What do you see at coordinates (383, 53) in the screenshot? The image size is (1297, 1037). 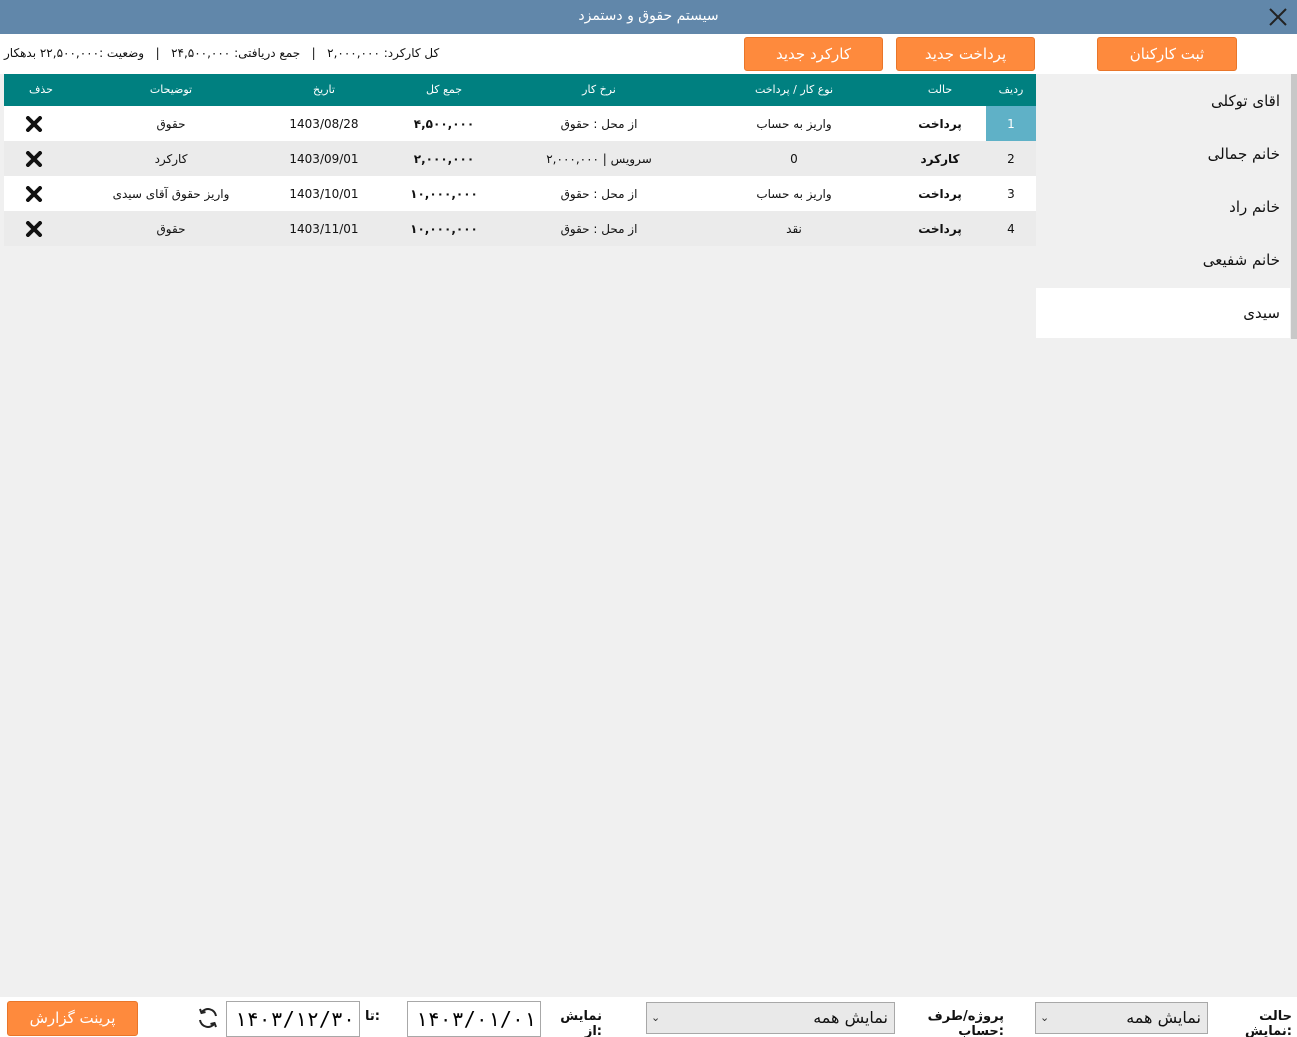 I see `total-work-text: کل کارکرد: ۲,۰۰۰,۰۰۰` at bounding box center [383, 53].